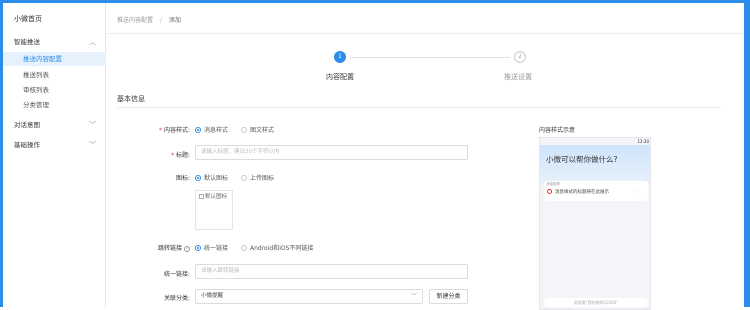 Image resolution: width=750 pixels, height=310 pixels. I want to click on step-1-indicator: 1, so click(340, 57).